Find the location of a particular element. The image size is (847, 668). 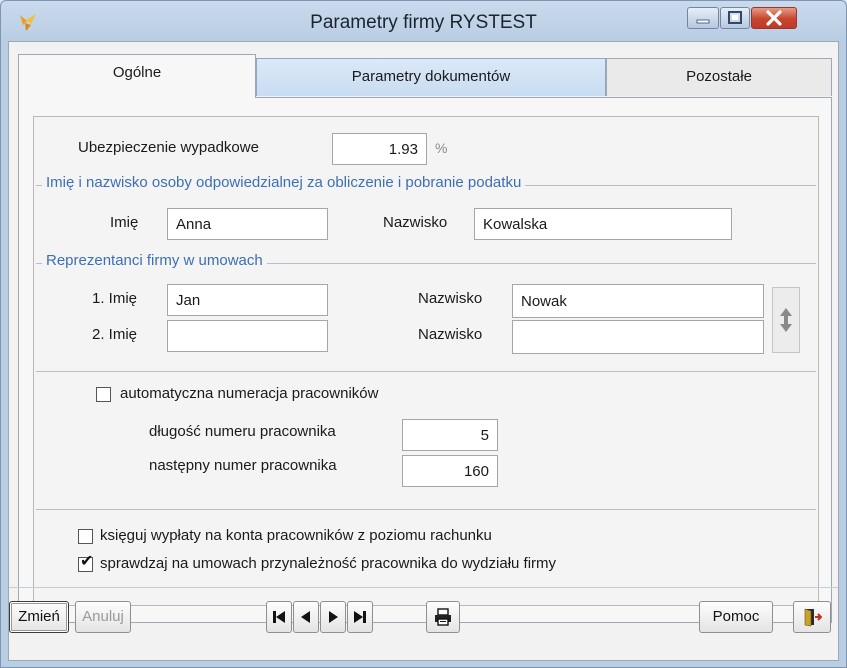

check-employee-department-checkbox: ✔ is located at coordinates (86, 562).